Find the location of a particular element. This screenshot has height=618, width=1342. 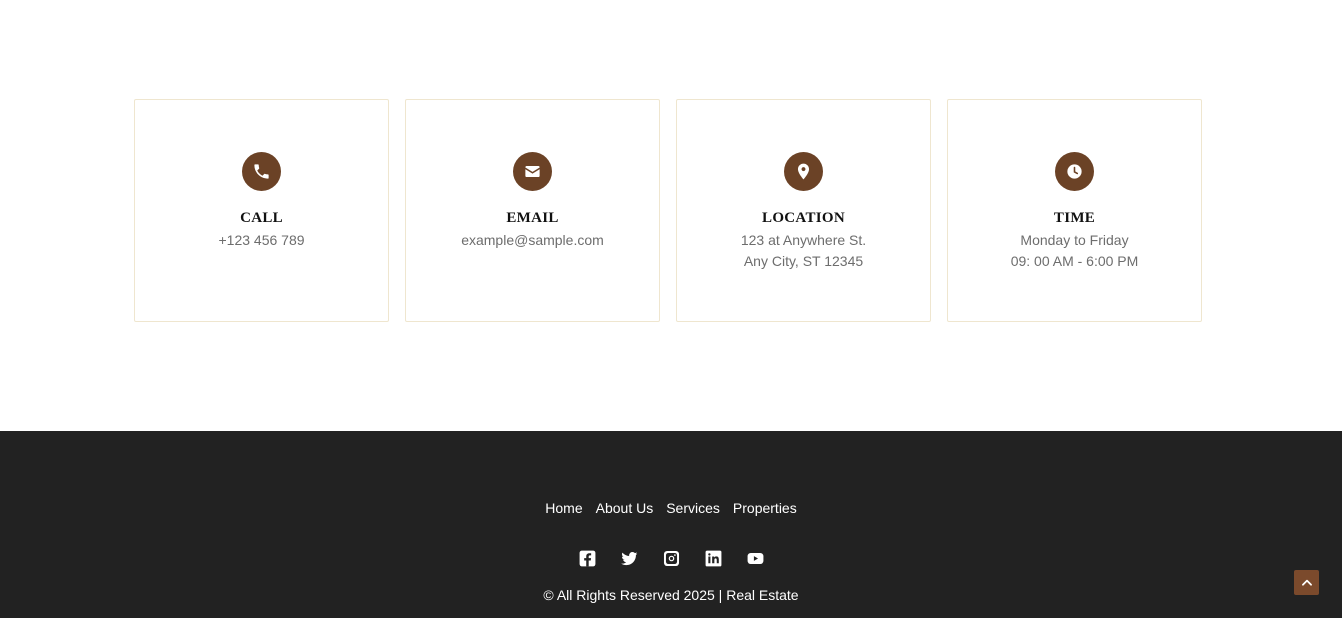

map-pin-icon is located at coordinates (803, 171).